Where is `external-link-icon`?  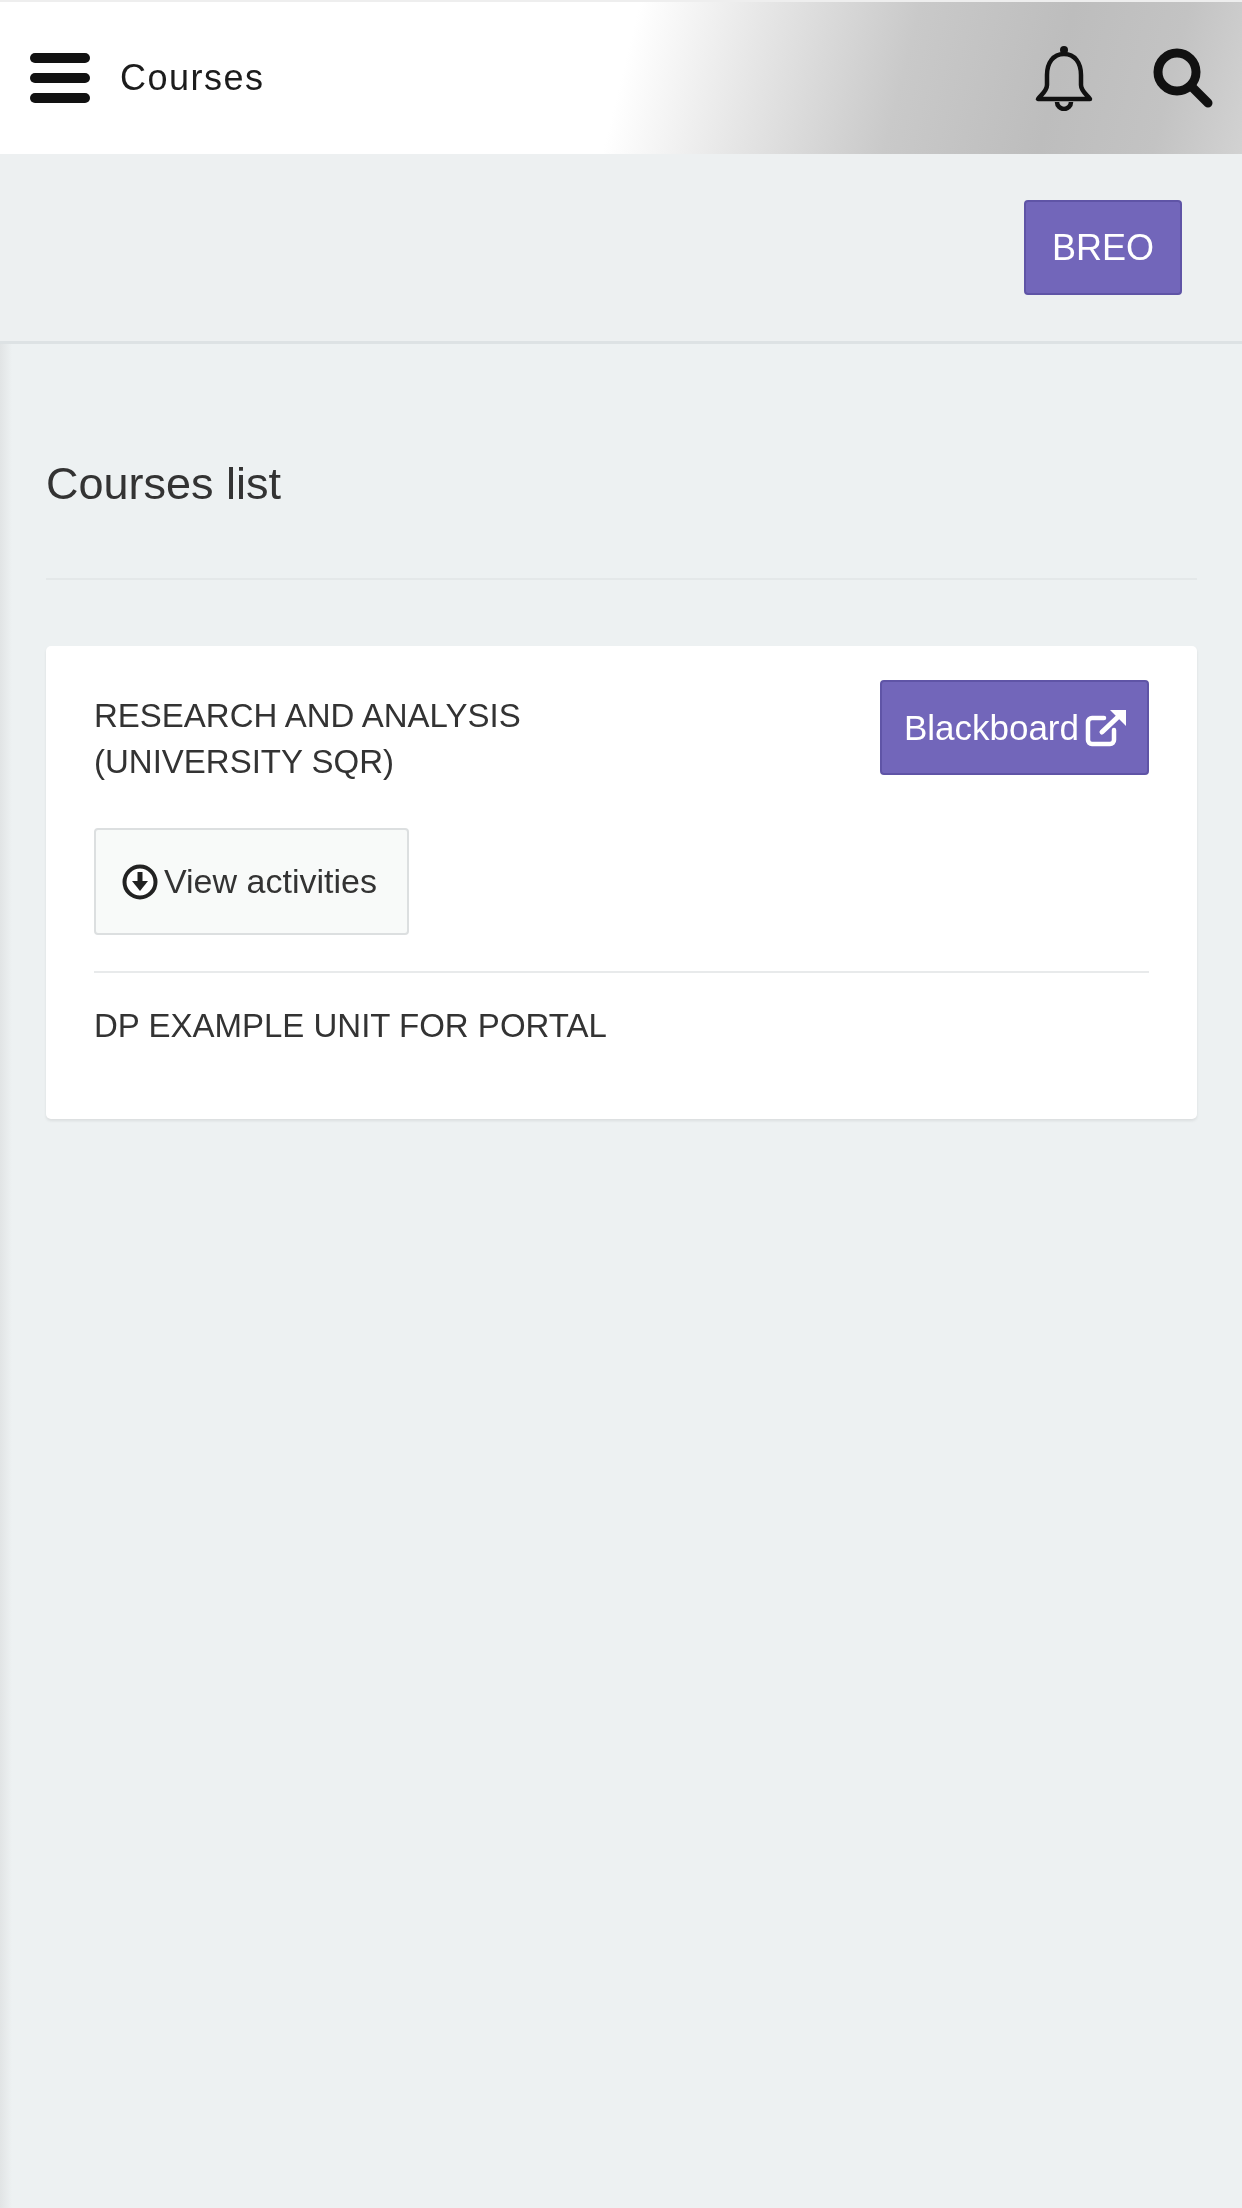
external-link-icon is located at coordinates (1106, 727).